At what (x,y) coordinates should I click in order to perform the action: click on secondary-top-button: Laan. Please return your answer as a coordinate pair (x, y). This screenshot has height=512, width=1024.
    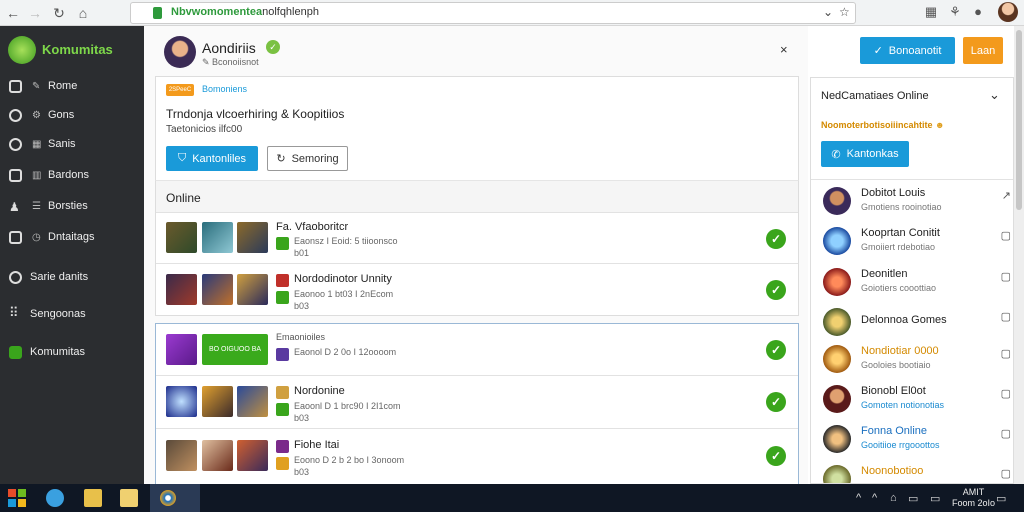
    Looking at the image, I should click on (983, 50).